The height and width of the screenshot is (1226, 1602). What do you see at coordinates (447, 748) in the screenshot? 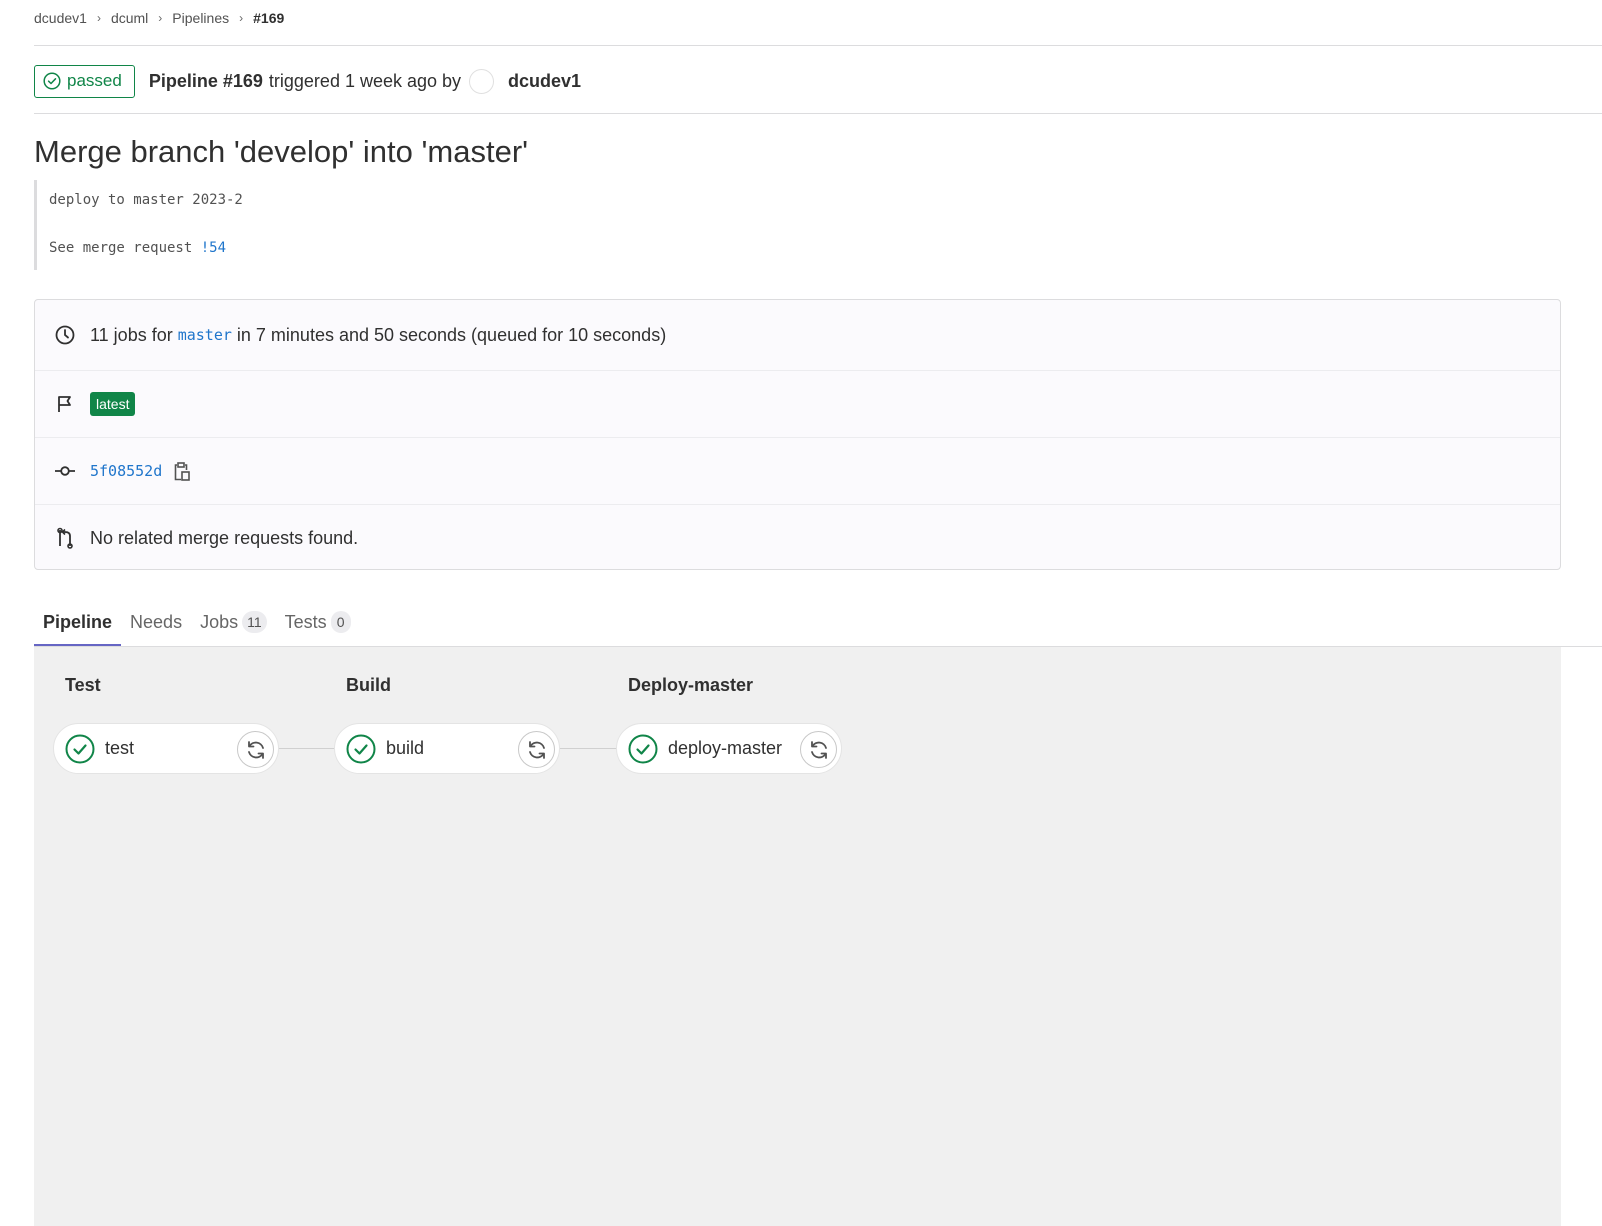
I see `job-card: build` at bounding box center [447, 748].